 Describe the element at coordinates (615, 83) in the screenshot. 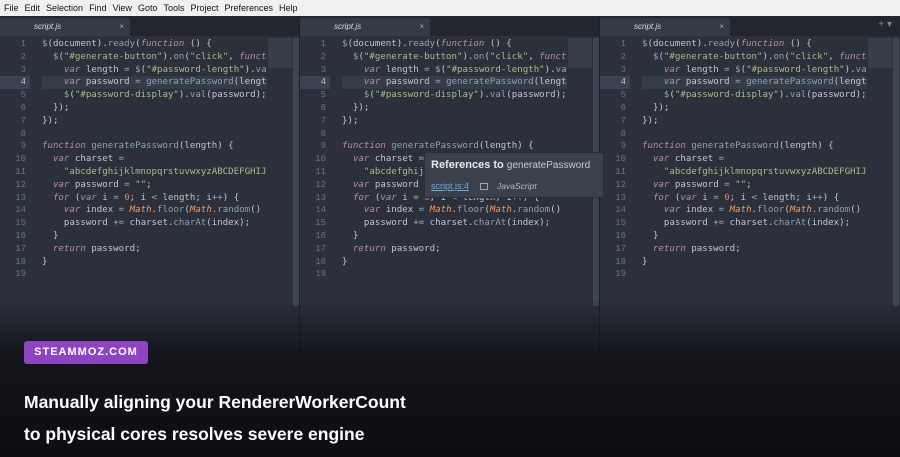

I see `line-number: 4` at that location.